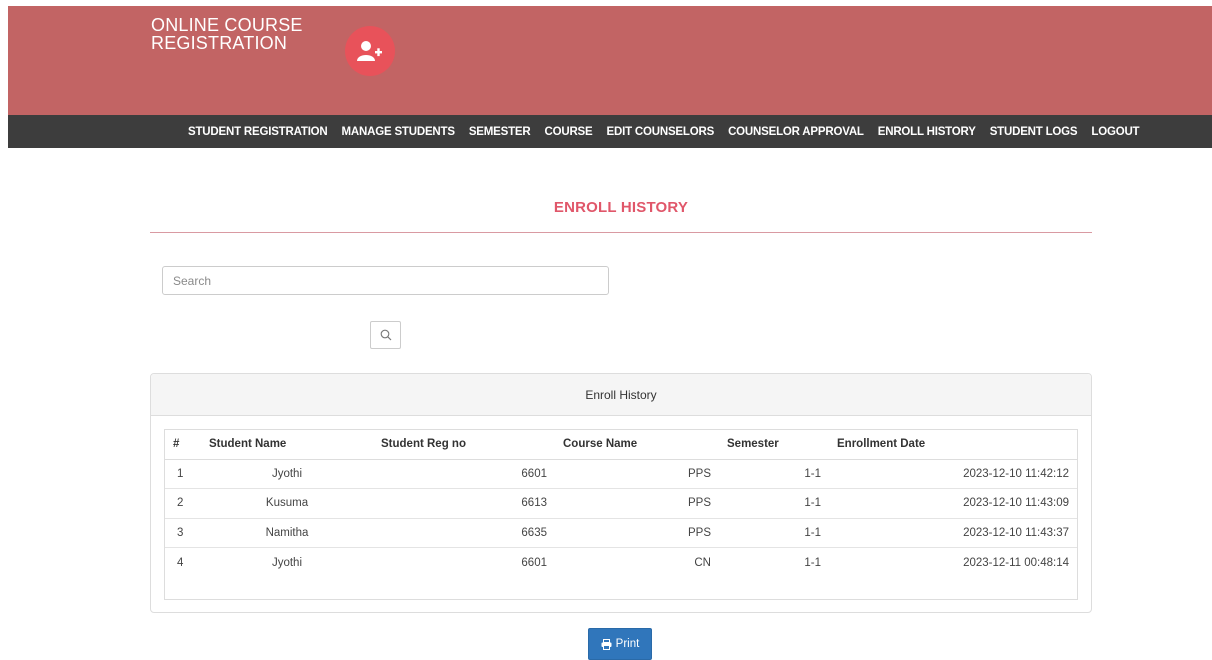  What do you see at coordinates (953, 445) in the screenshot?
I see `col-header-enrollment-date: Enrollment Date` at bounding box center [953, 445].